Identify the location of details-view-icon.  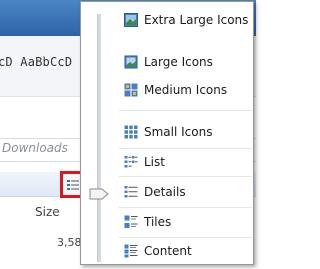
(72, 184).